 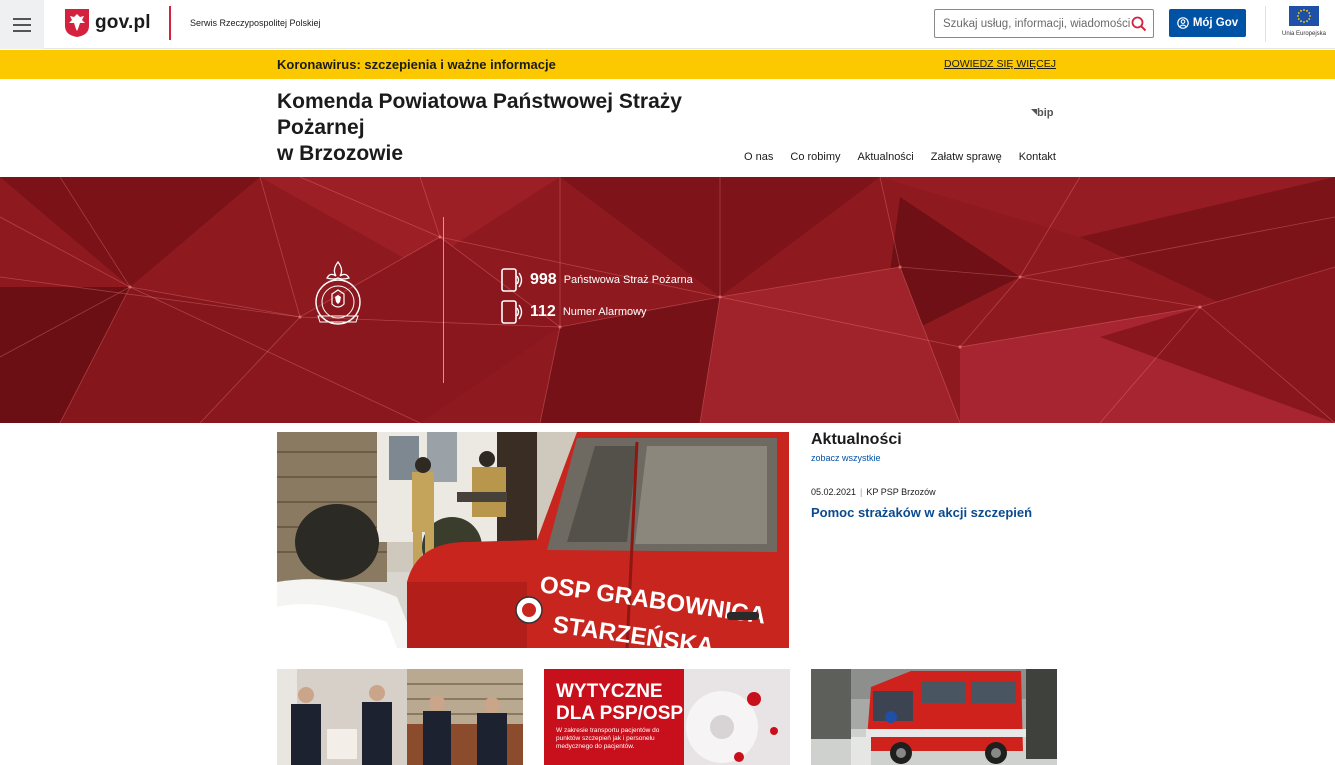 What do you see at coordinates (1304, 16) in the screenshot?
I see `eu-flag-icon` at bounding box center [1304, 16].